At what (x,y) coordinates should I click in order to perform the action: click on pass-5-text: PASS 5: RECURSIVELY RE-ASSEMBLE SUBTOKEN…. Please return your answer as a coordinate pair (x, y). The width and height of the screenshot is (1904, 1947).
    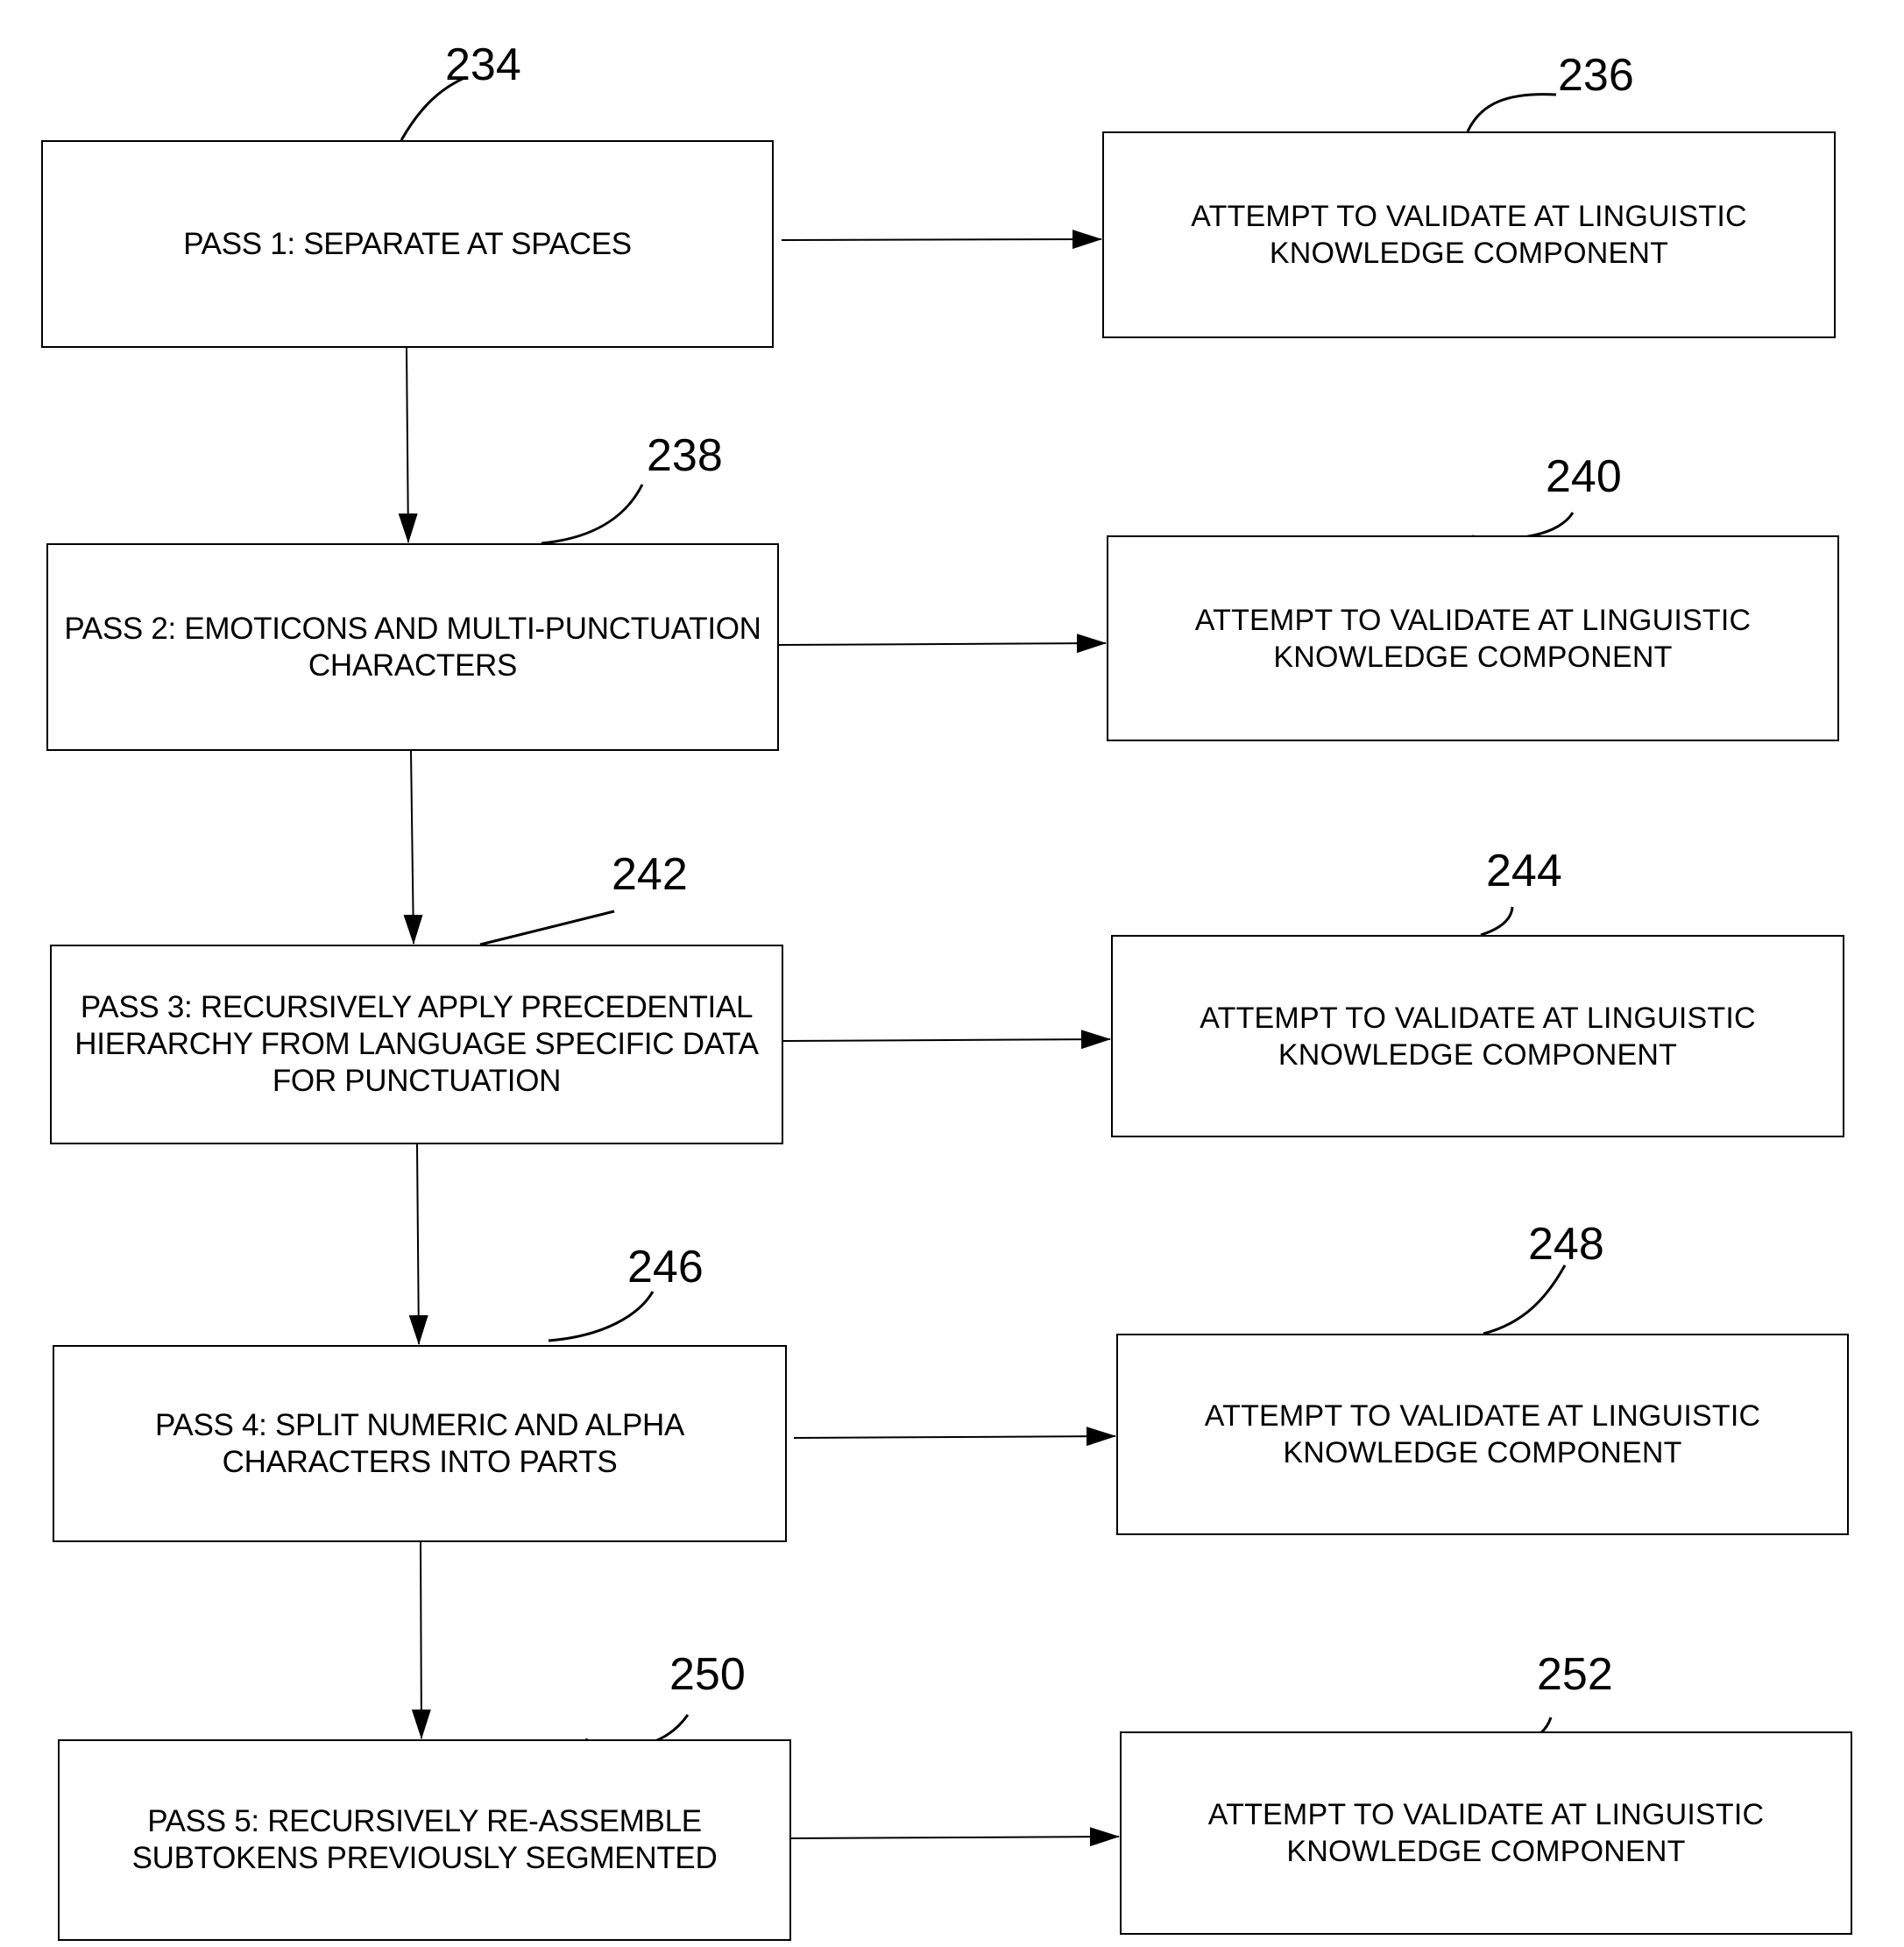
    Looking at the image, I should click on (424, 1839).